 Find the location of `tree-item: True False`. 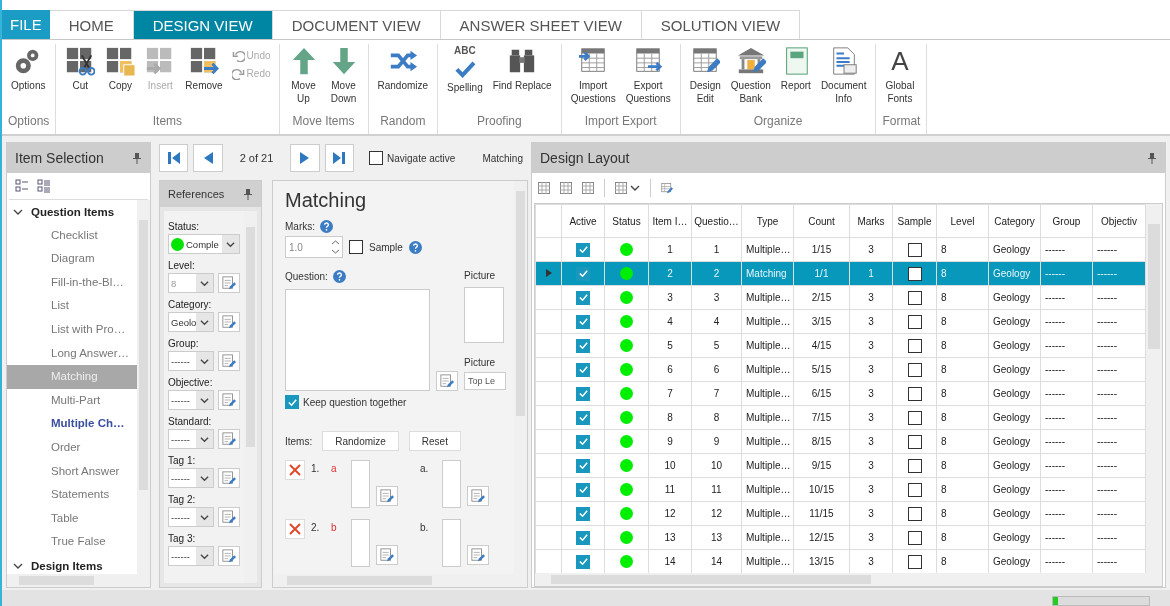

tree-item: True False is located at coordinates (72, 542).